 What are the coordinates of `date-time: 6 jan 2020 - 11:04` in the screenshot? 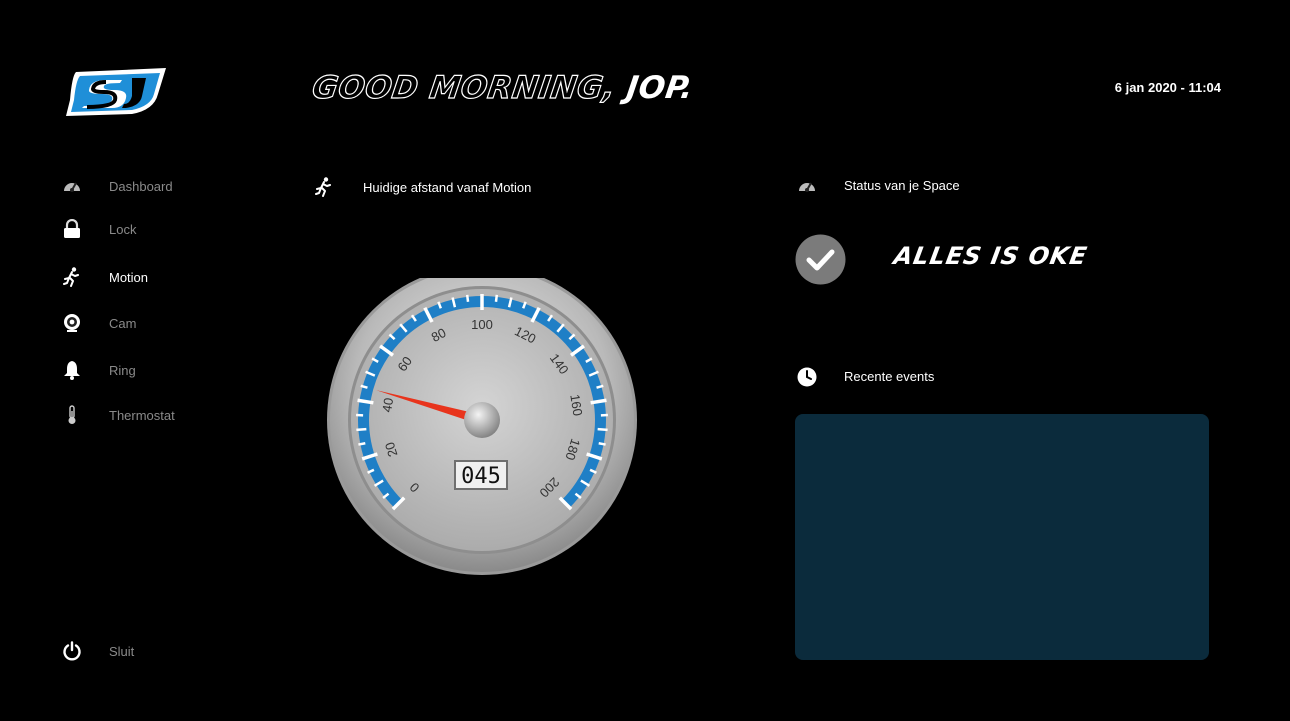 It's located at (1167, 87).